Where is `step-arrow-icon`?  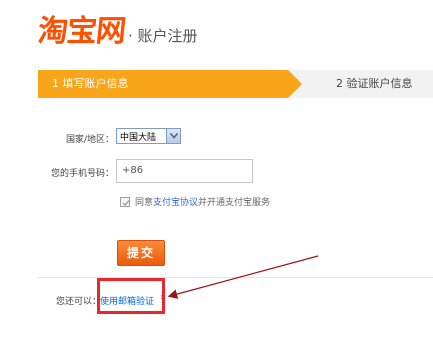
step-arrow-icon is located at coordinates (295, 84).